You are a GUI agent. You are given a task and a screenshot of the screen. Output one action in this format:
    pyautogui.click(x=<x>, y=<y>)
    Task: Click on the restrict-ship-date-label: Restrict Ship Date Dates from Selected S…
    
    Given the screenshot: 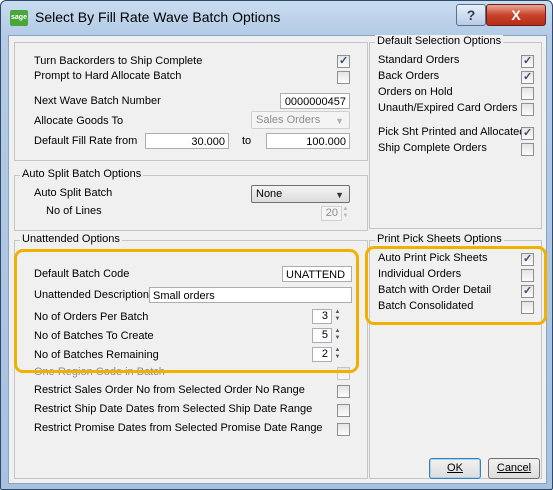 What is the action you would take?
    pyautogui.click(x=173, y=409)
    